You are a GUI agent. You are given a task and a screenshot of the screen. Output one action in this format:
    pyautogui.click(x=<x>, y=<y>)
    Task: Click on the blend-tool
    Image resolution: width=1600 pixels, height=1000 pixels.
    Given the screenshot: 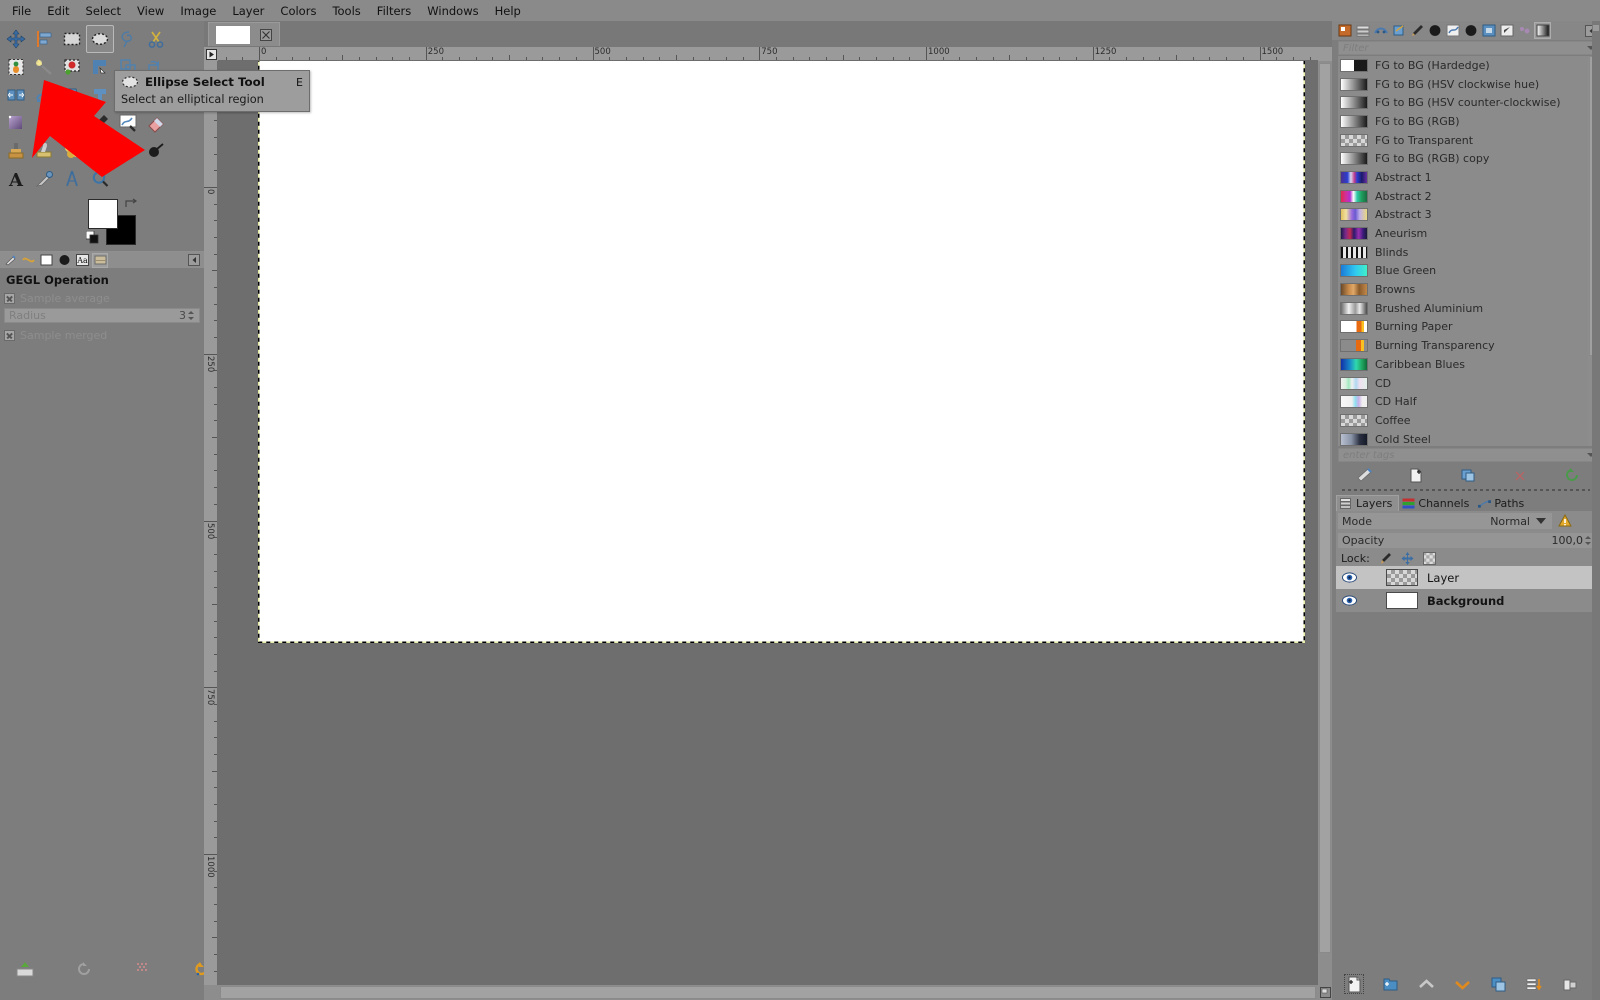 What is the action you would take?
    pyautogui.click(x=16, y=123)
    